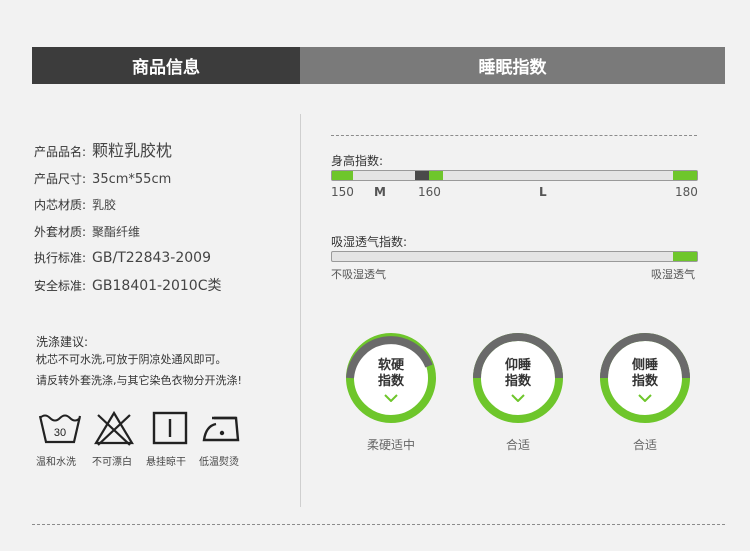 Image resolution: width=750 pixels, height=551 pixels. I want to click on spec-value: GB/T22843-2009, so click(151, 258).